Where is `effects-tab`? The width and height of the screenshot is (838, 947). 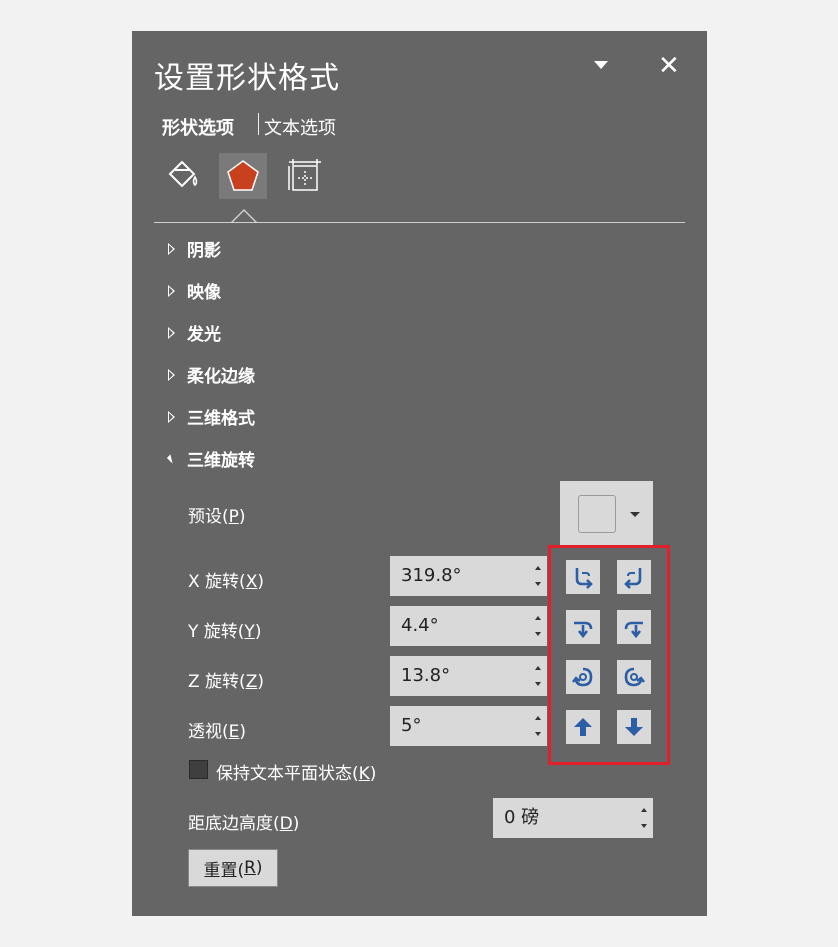 effects-tab is located at coordinates (243, 176).